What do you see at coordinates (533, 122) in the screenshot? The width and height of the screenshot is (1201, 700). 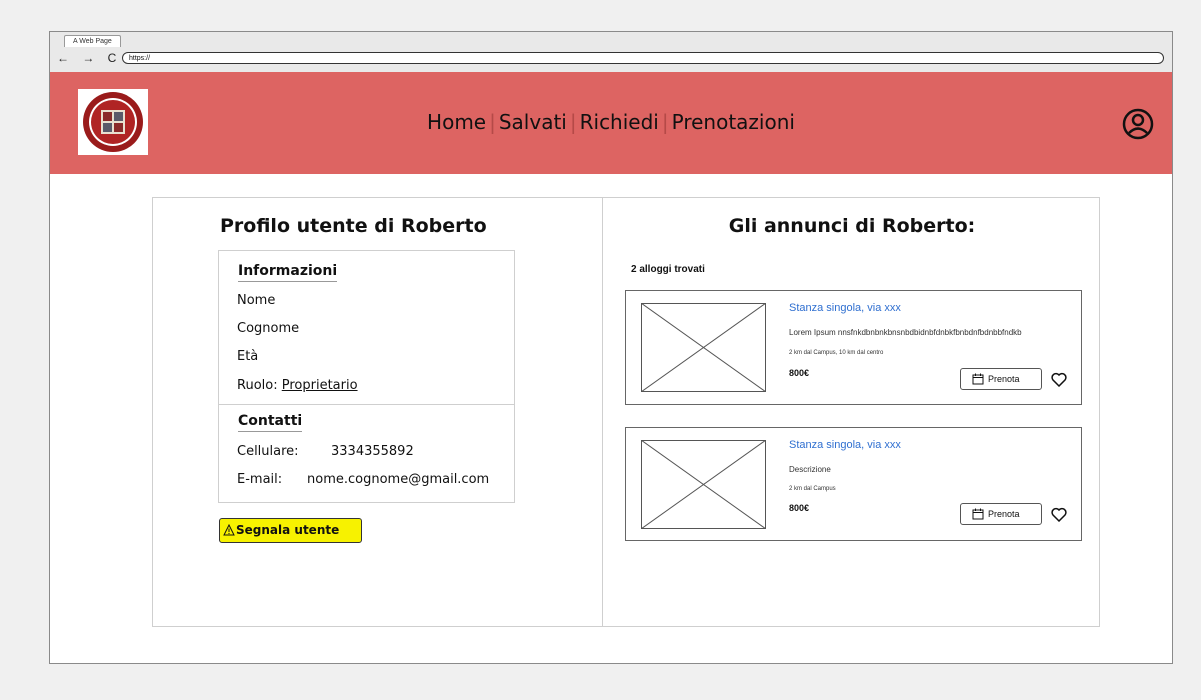 I see `nav-salvati: Salvati` at bounding box center [533, 122].